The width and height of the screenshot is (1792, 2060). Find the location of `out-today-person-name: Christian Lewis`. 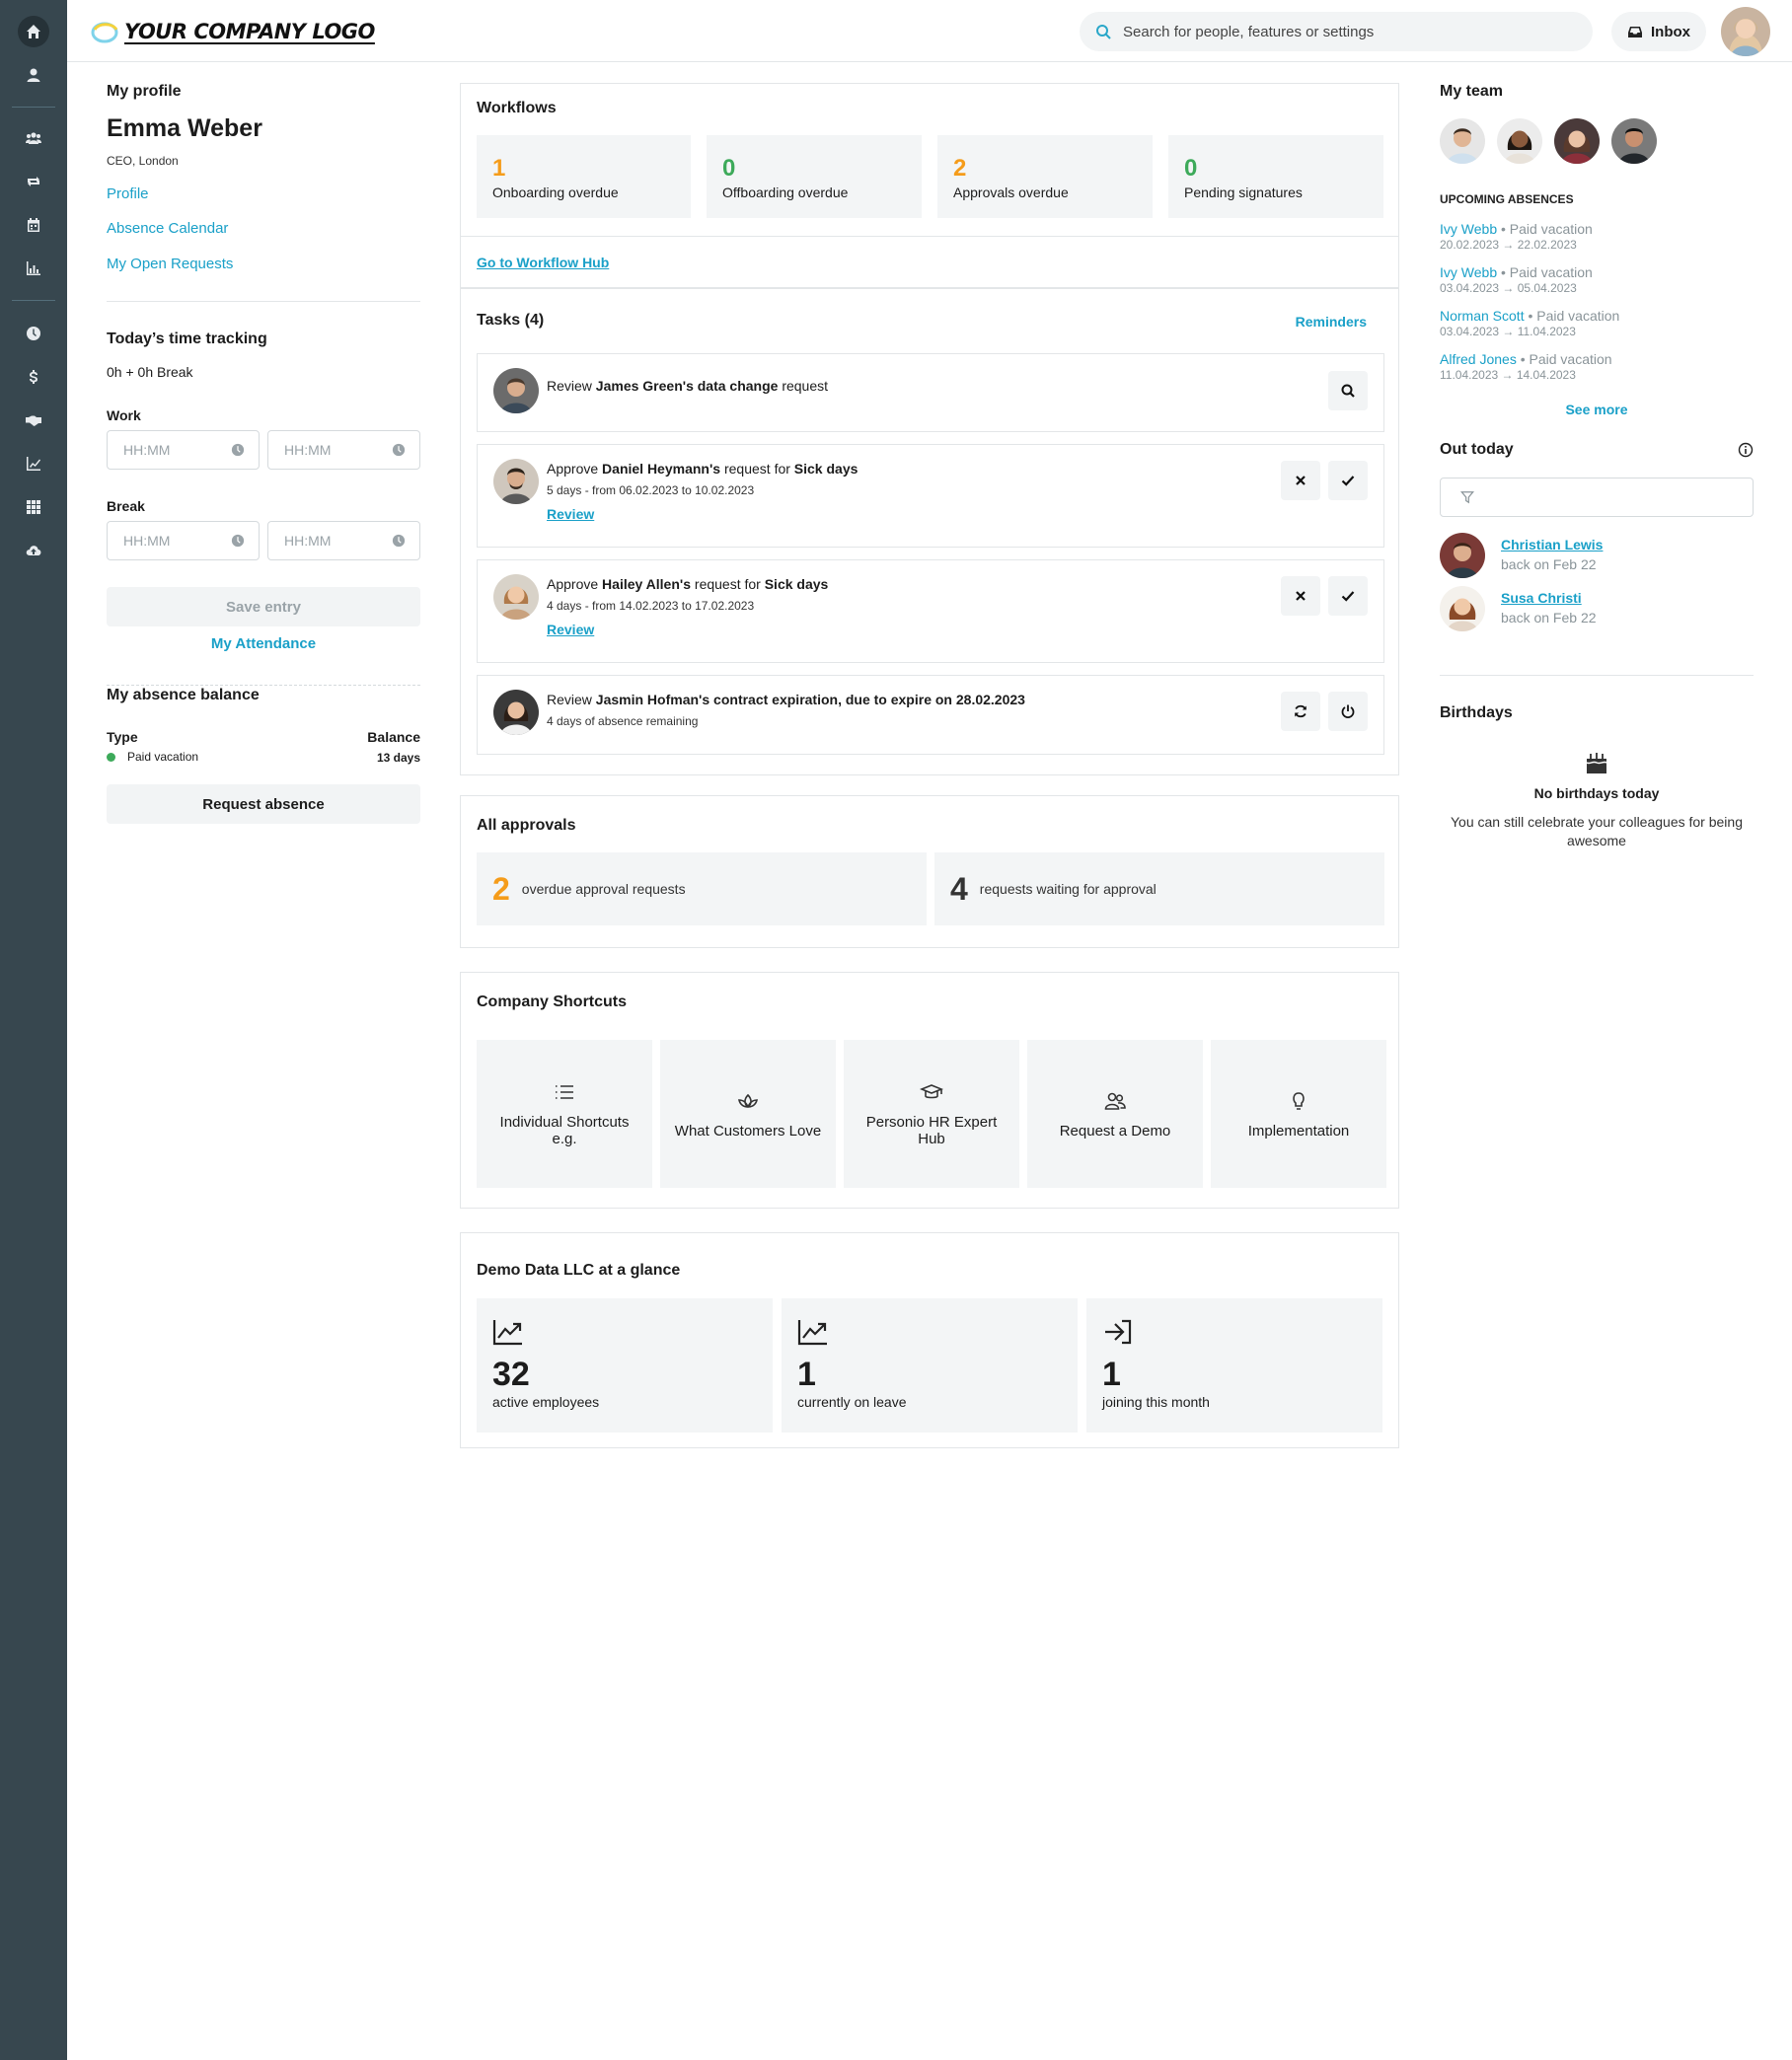

out-today-person-name: Christian Lewis is located at coordinates (1552, 544).